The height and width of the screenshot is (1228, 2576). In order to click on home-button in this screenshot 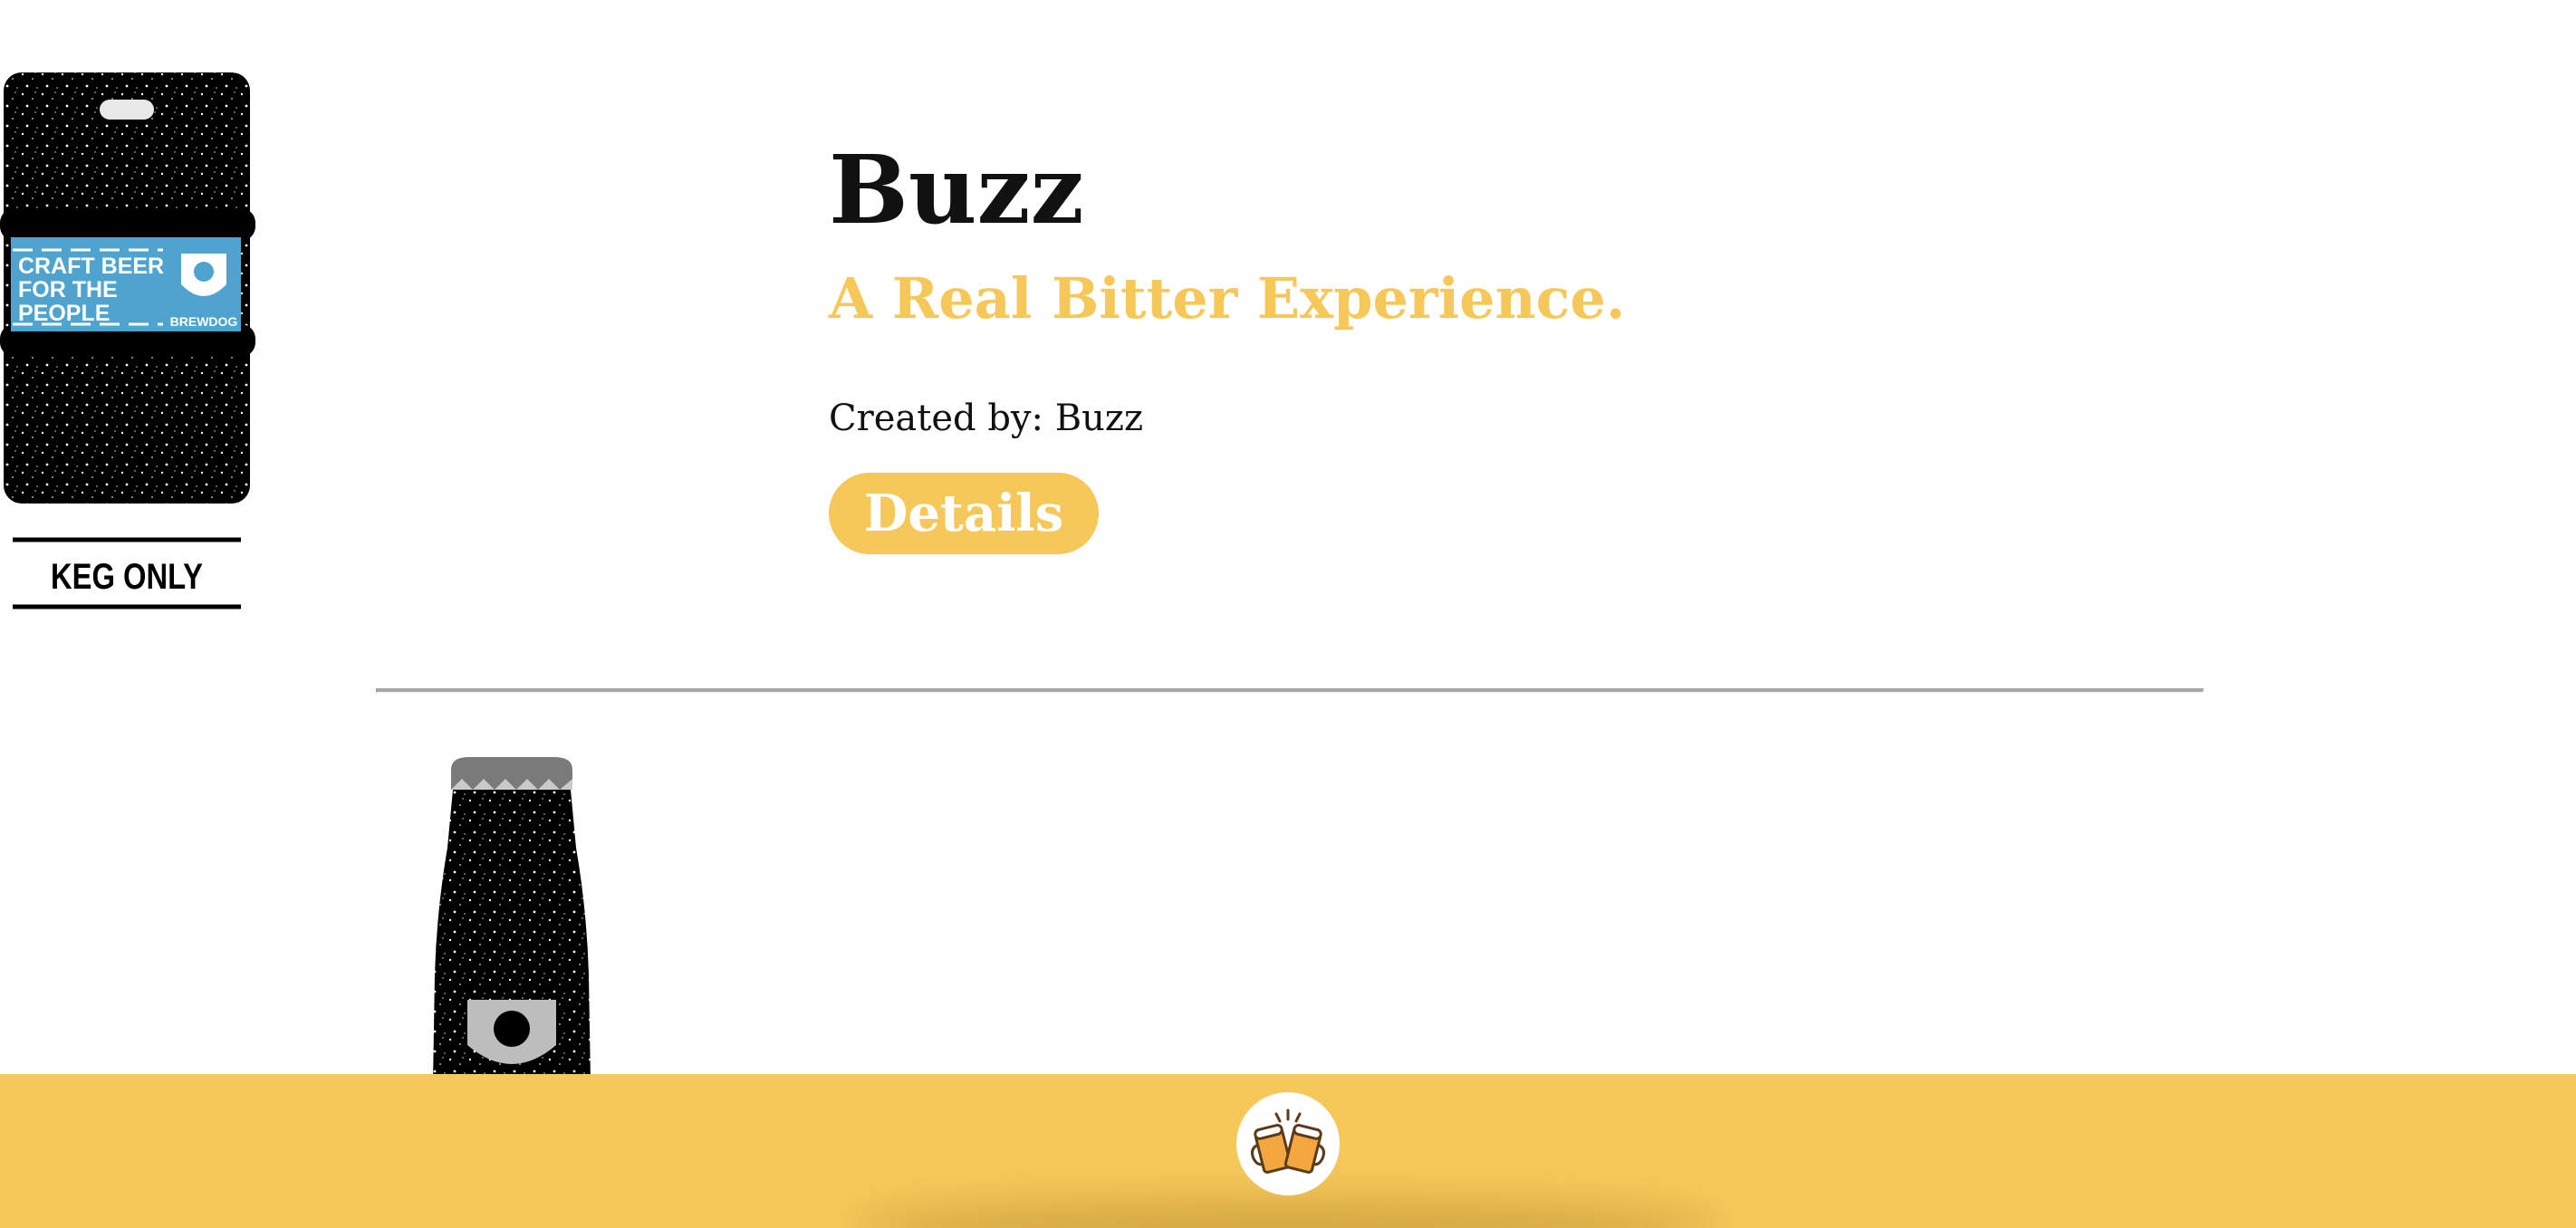, I will do `click(1288, 1144)`.